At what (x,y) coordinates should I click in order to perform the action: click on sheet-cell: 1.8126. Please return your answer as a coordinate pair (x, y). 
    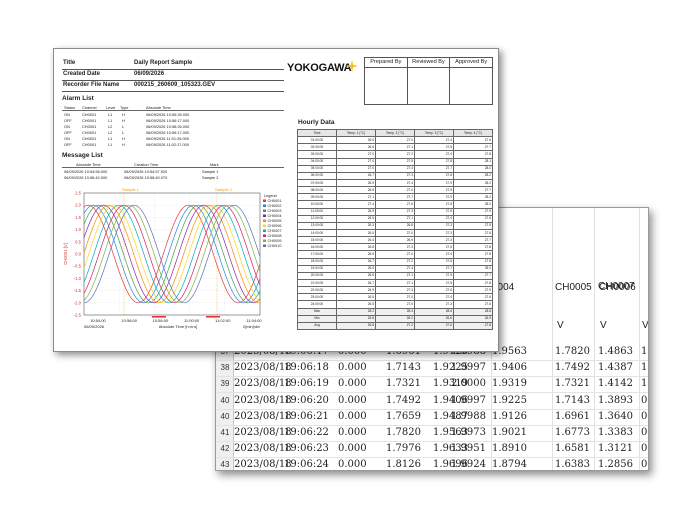
    Looking at the image, I should click on (403, 464).